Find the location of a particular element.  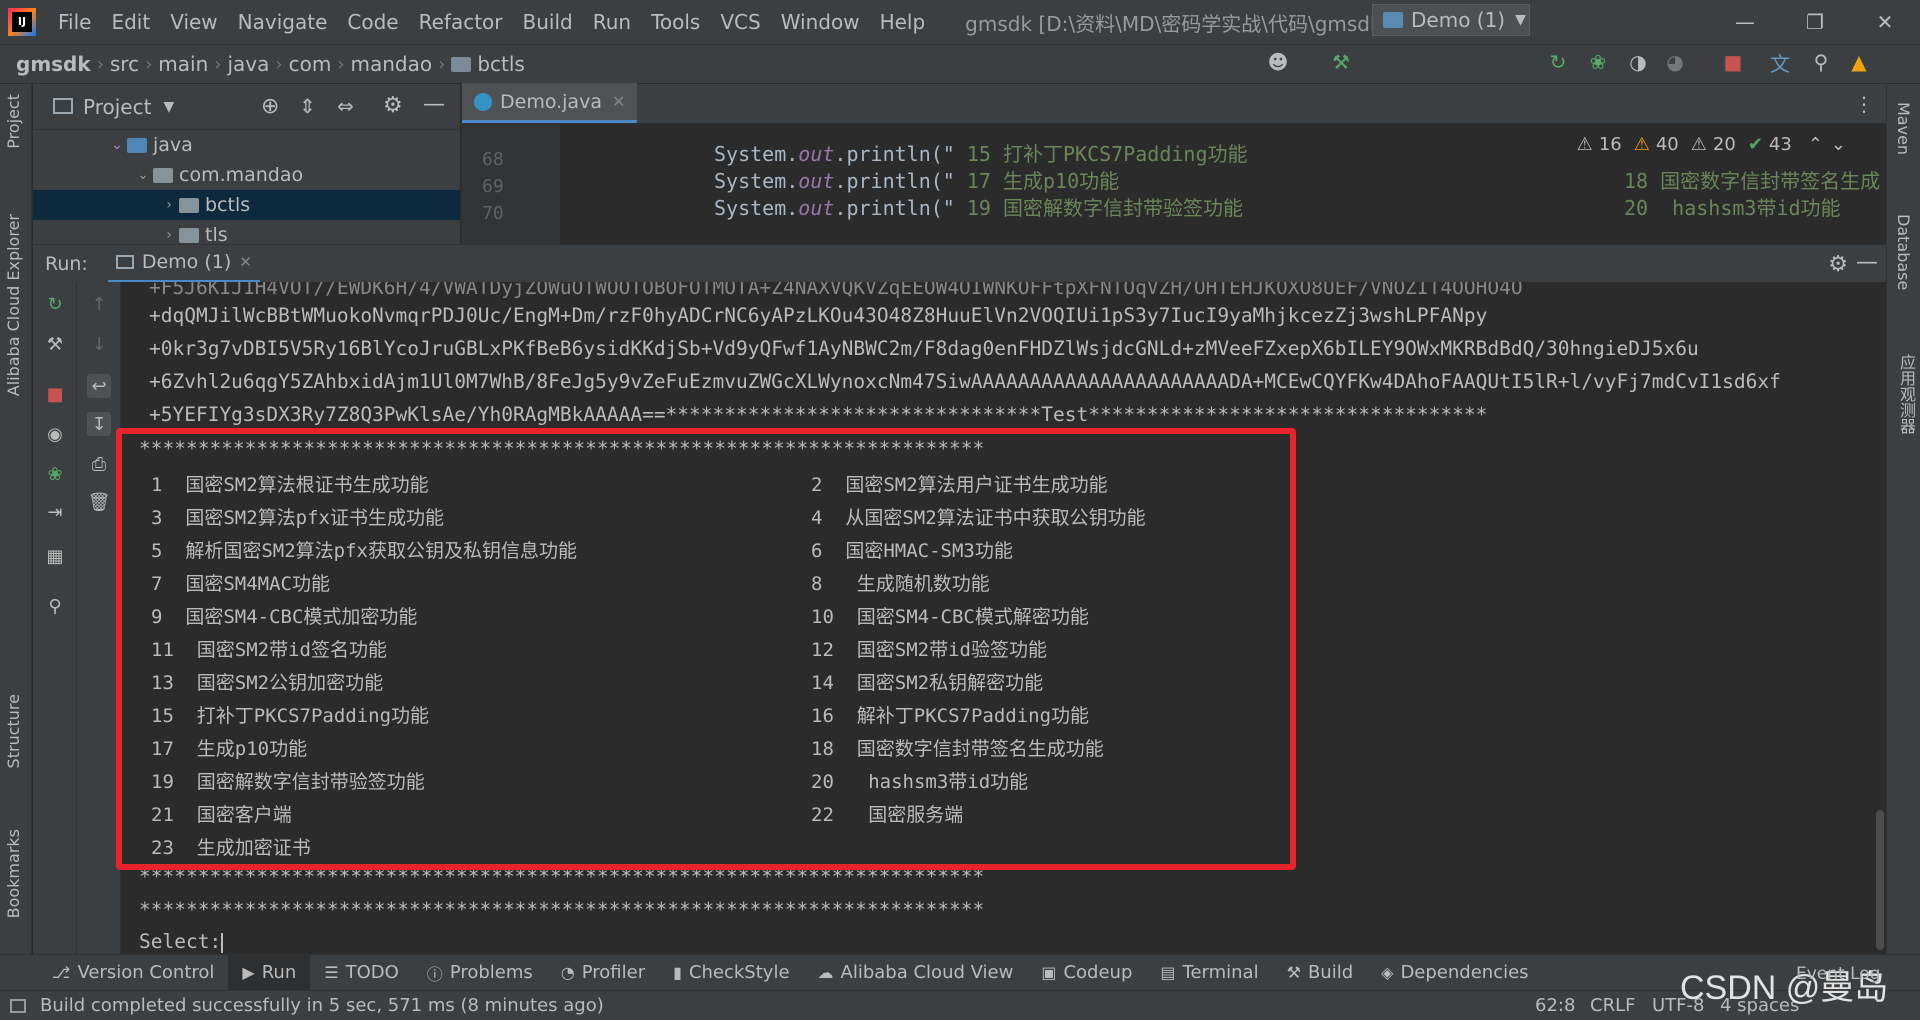

translate-icon: 文 is located at coordinates (1780, 63).